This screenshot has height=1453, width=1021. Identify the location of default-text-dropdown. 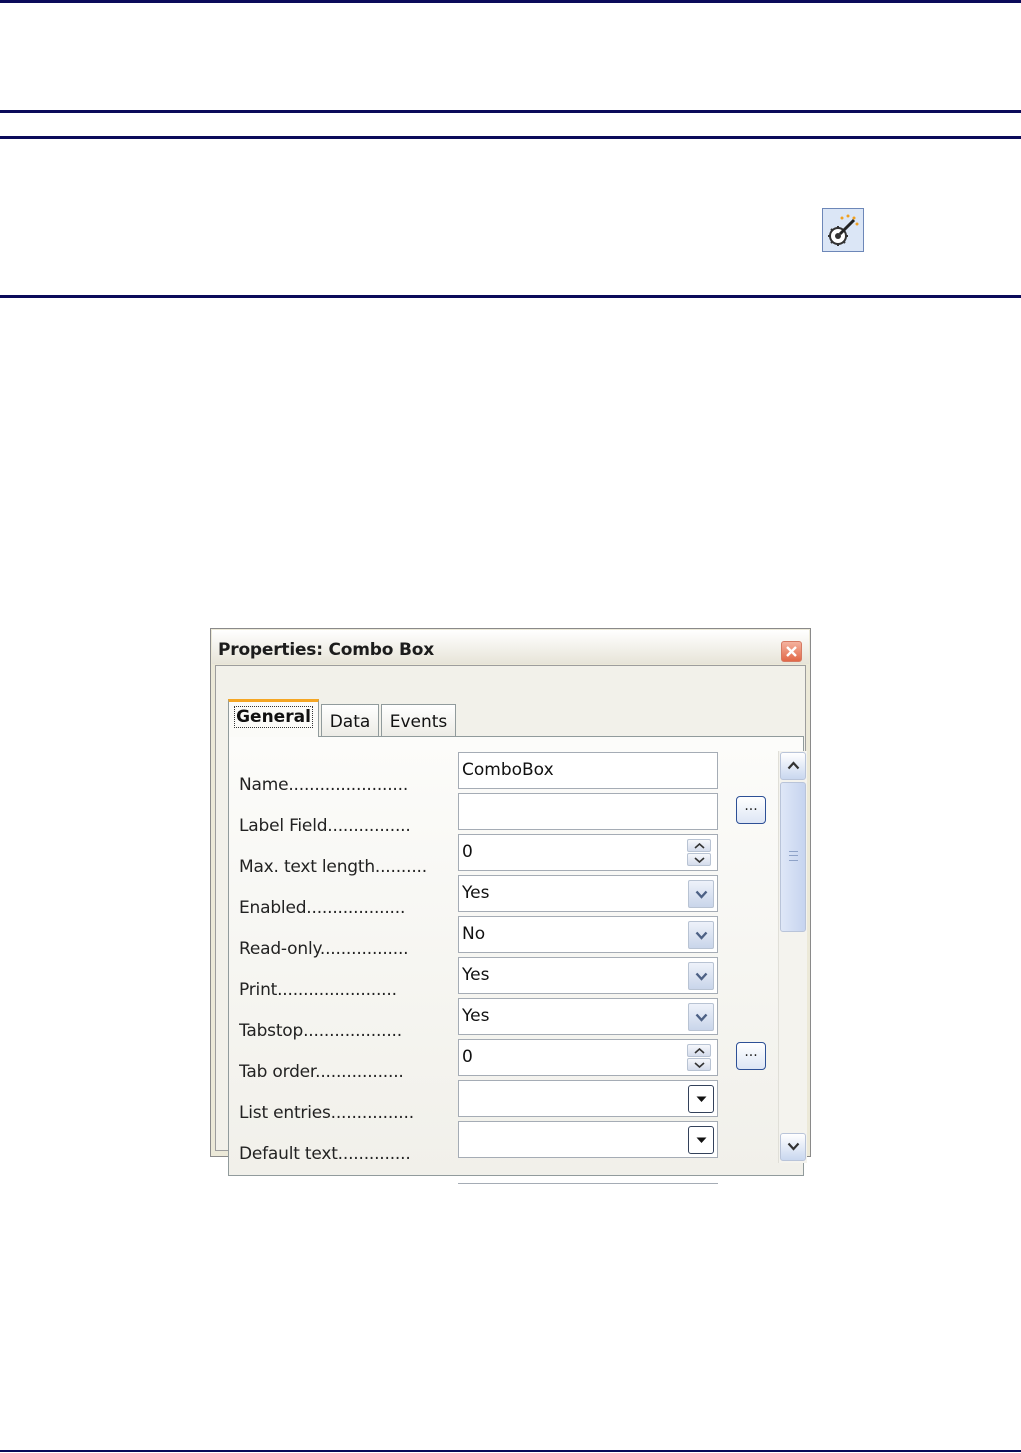
(588, 1139).